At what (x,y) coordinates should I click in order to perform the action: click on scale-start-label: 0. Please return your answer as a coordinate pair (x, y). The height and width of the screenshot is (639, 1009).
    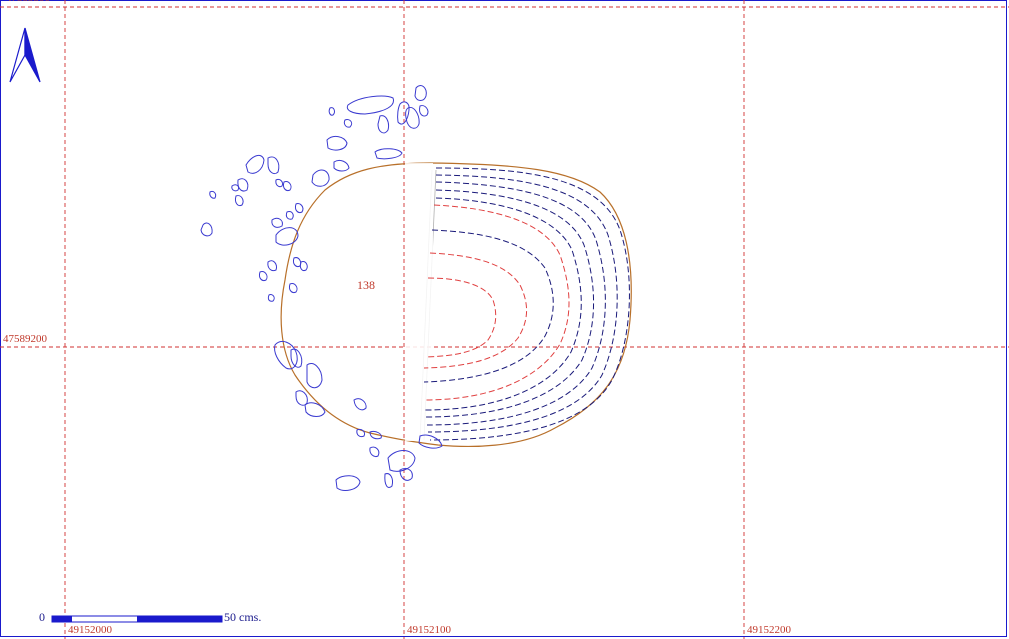
    Looking at the image, I should click on (42, 617).